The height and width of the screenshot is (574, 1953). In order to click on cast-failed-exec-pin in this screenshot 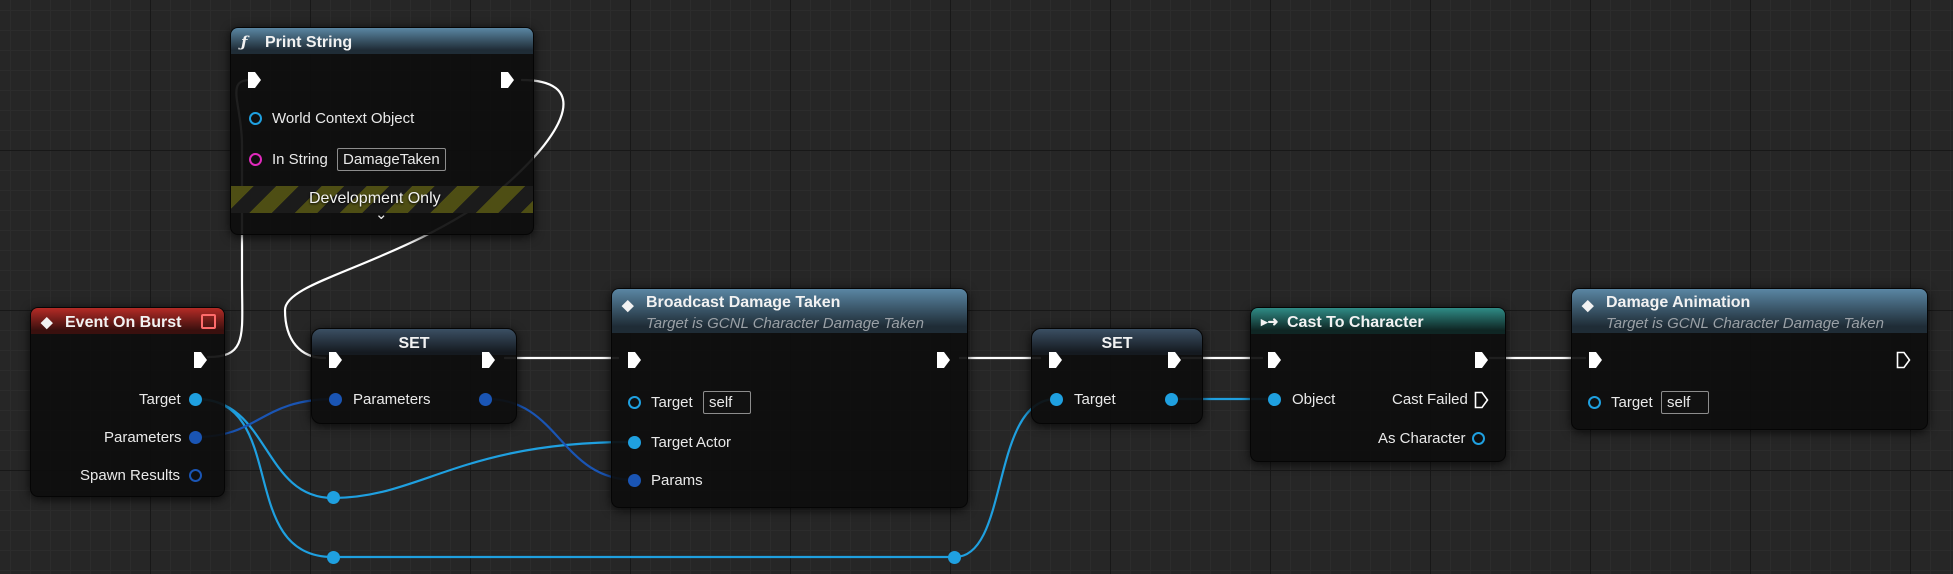, I will do `click(1481, 400)`.